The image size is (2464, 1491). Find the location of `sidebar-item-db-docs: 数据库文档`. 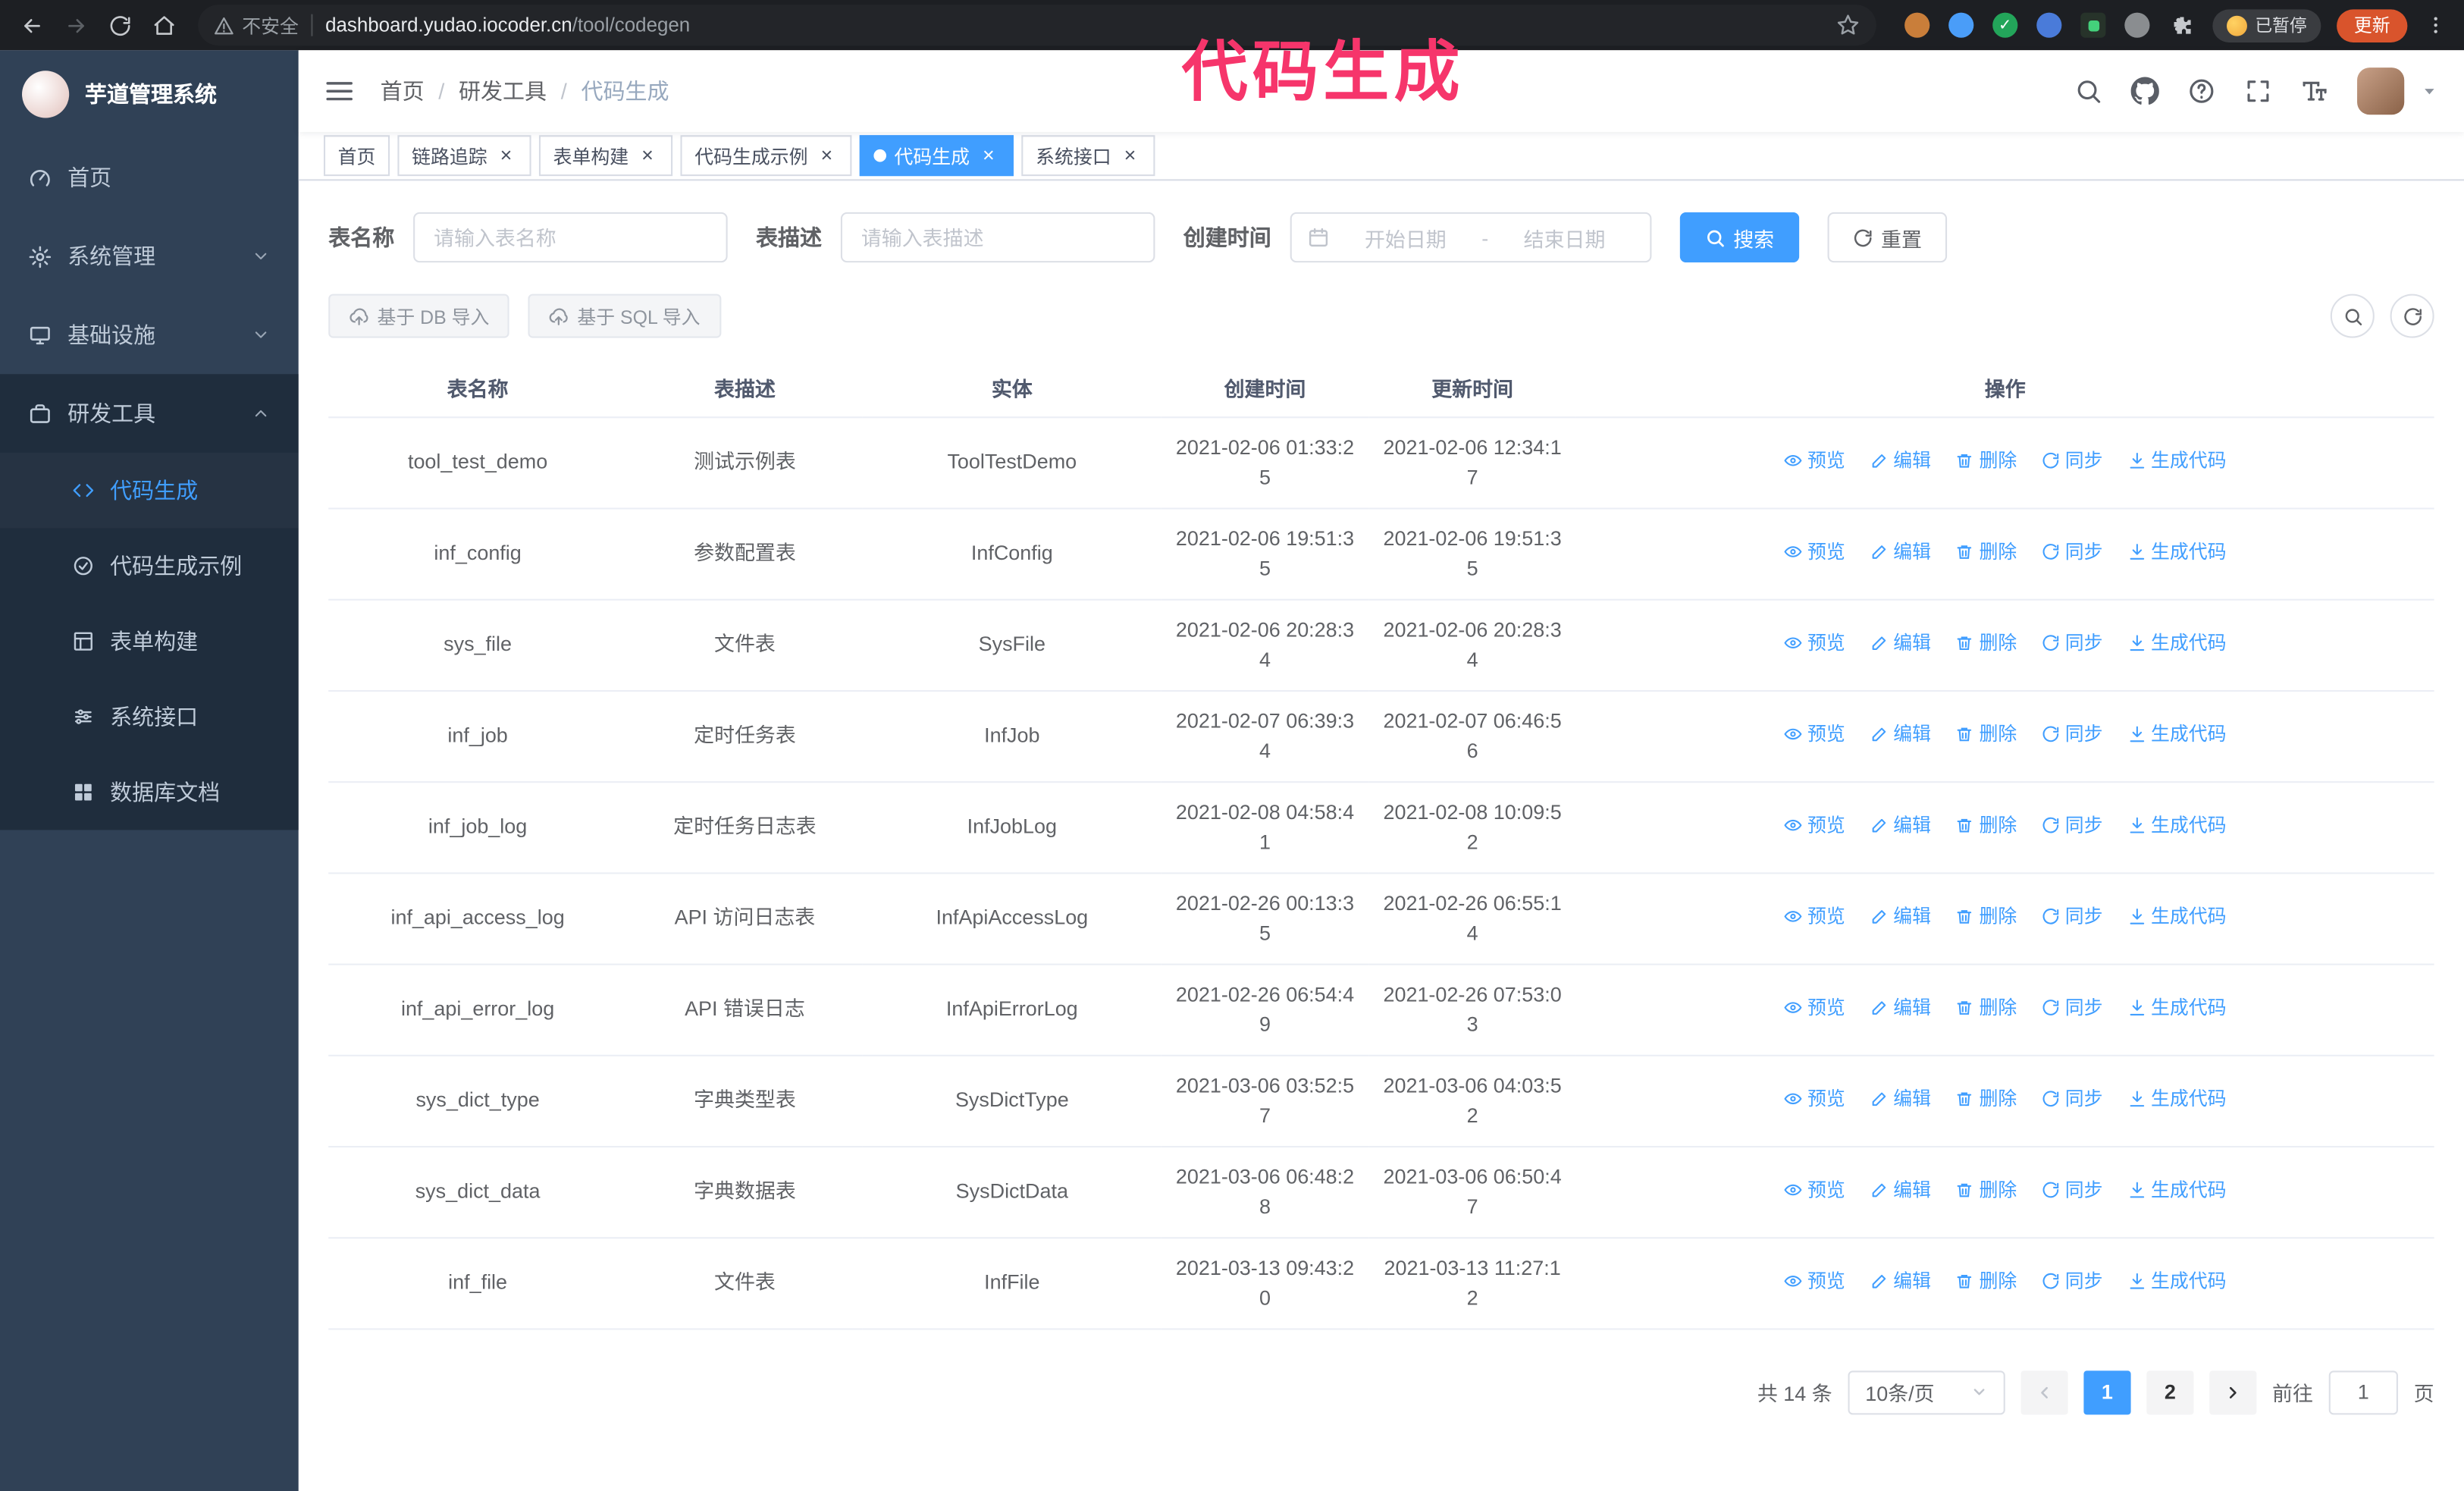

sidebar-item-db-docs: 数据库文档 is located at coordinates (150, 792).